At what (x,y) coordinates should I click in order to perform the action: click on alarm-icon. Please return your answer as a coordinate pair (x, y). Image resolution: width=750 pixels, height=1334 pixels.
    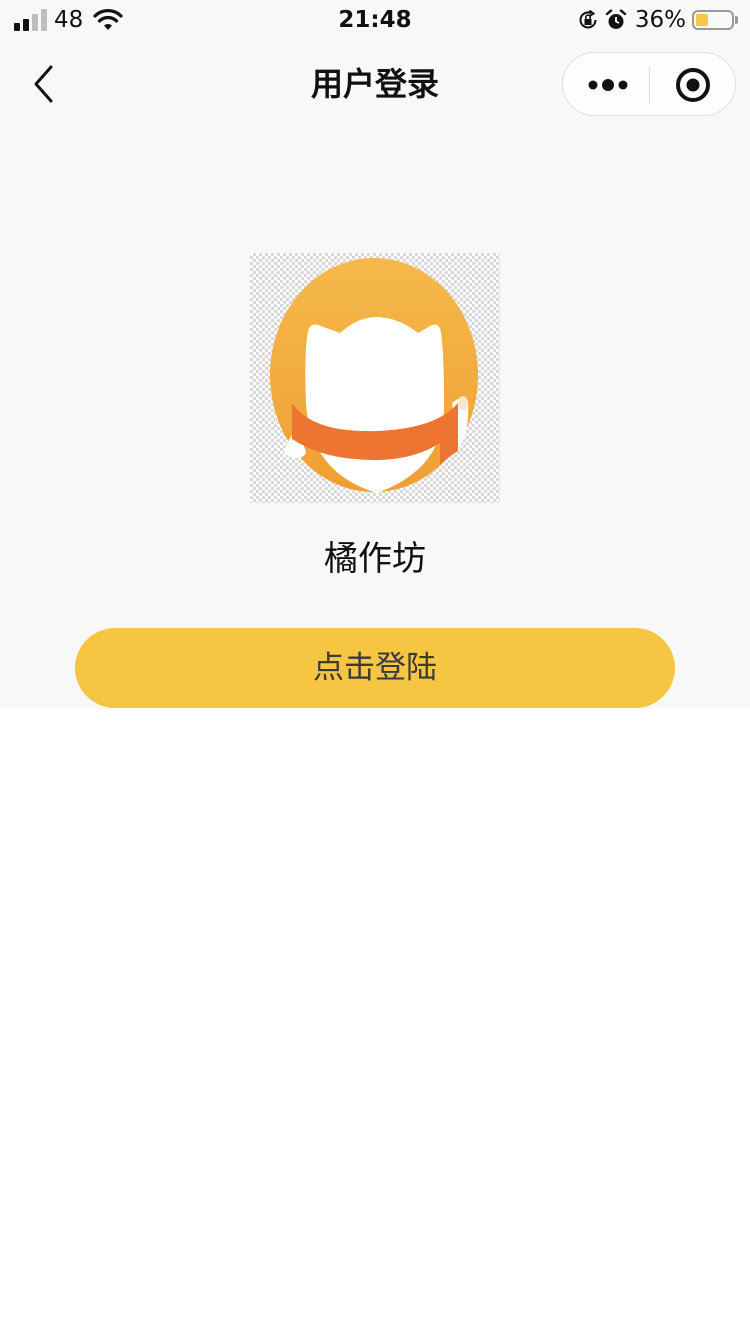
    Looking at the image, I should click on (616, 19).